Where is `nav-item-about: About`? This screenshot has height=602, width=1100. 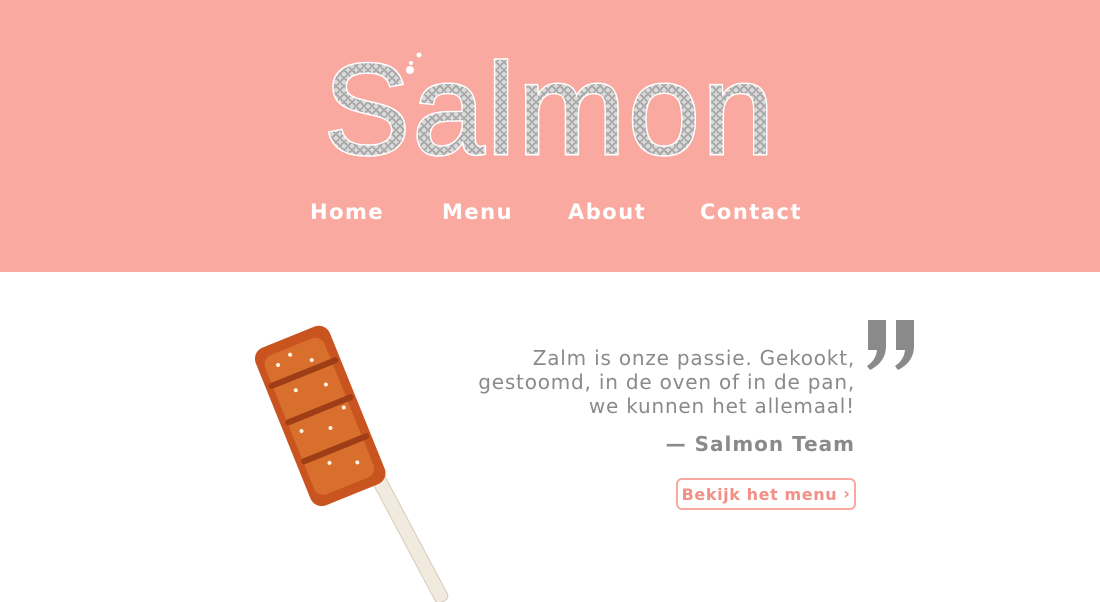
nav-item-about: About is located at coordinates (607, 212).